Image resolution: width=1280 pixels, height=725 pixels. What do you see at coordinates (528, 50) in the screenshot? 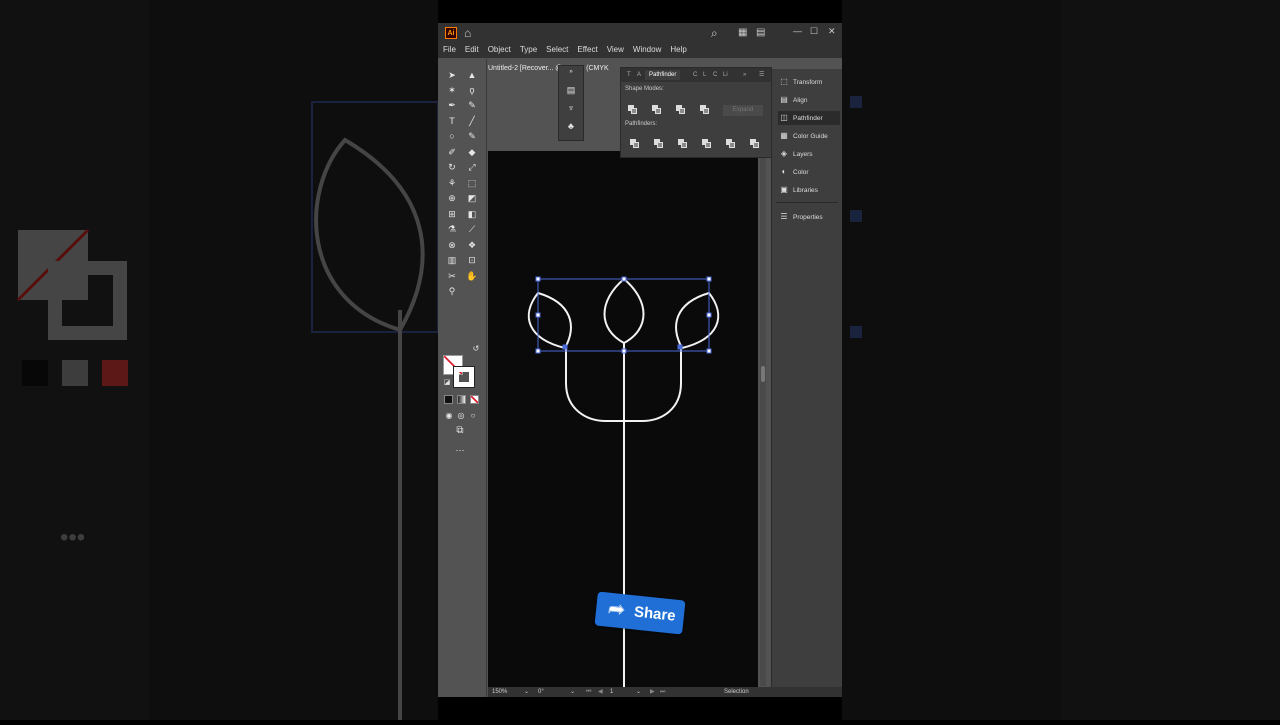
I see `menu-type: Type` at bounding box center [528, 50].